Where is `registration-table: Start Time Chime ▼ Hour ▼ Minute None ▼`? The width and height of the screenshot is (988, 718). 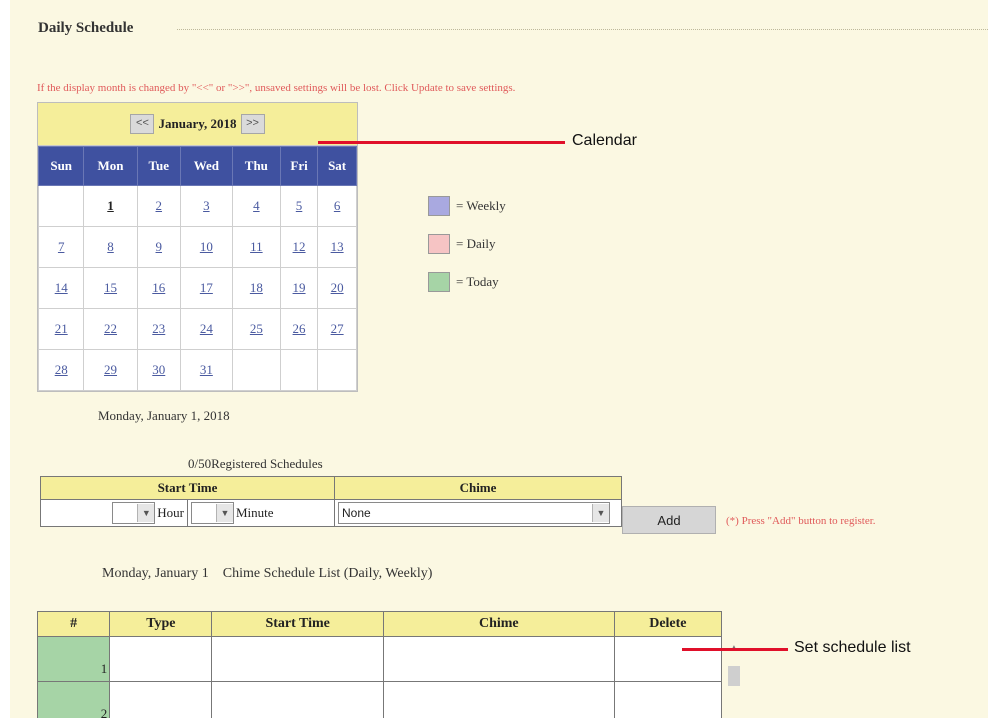 registration-table: Start Time Chime ▼ Hour ▼ Minute None ▼ is located at coordinates (331, 501).